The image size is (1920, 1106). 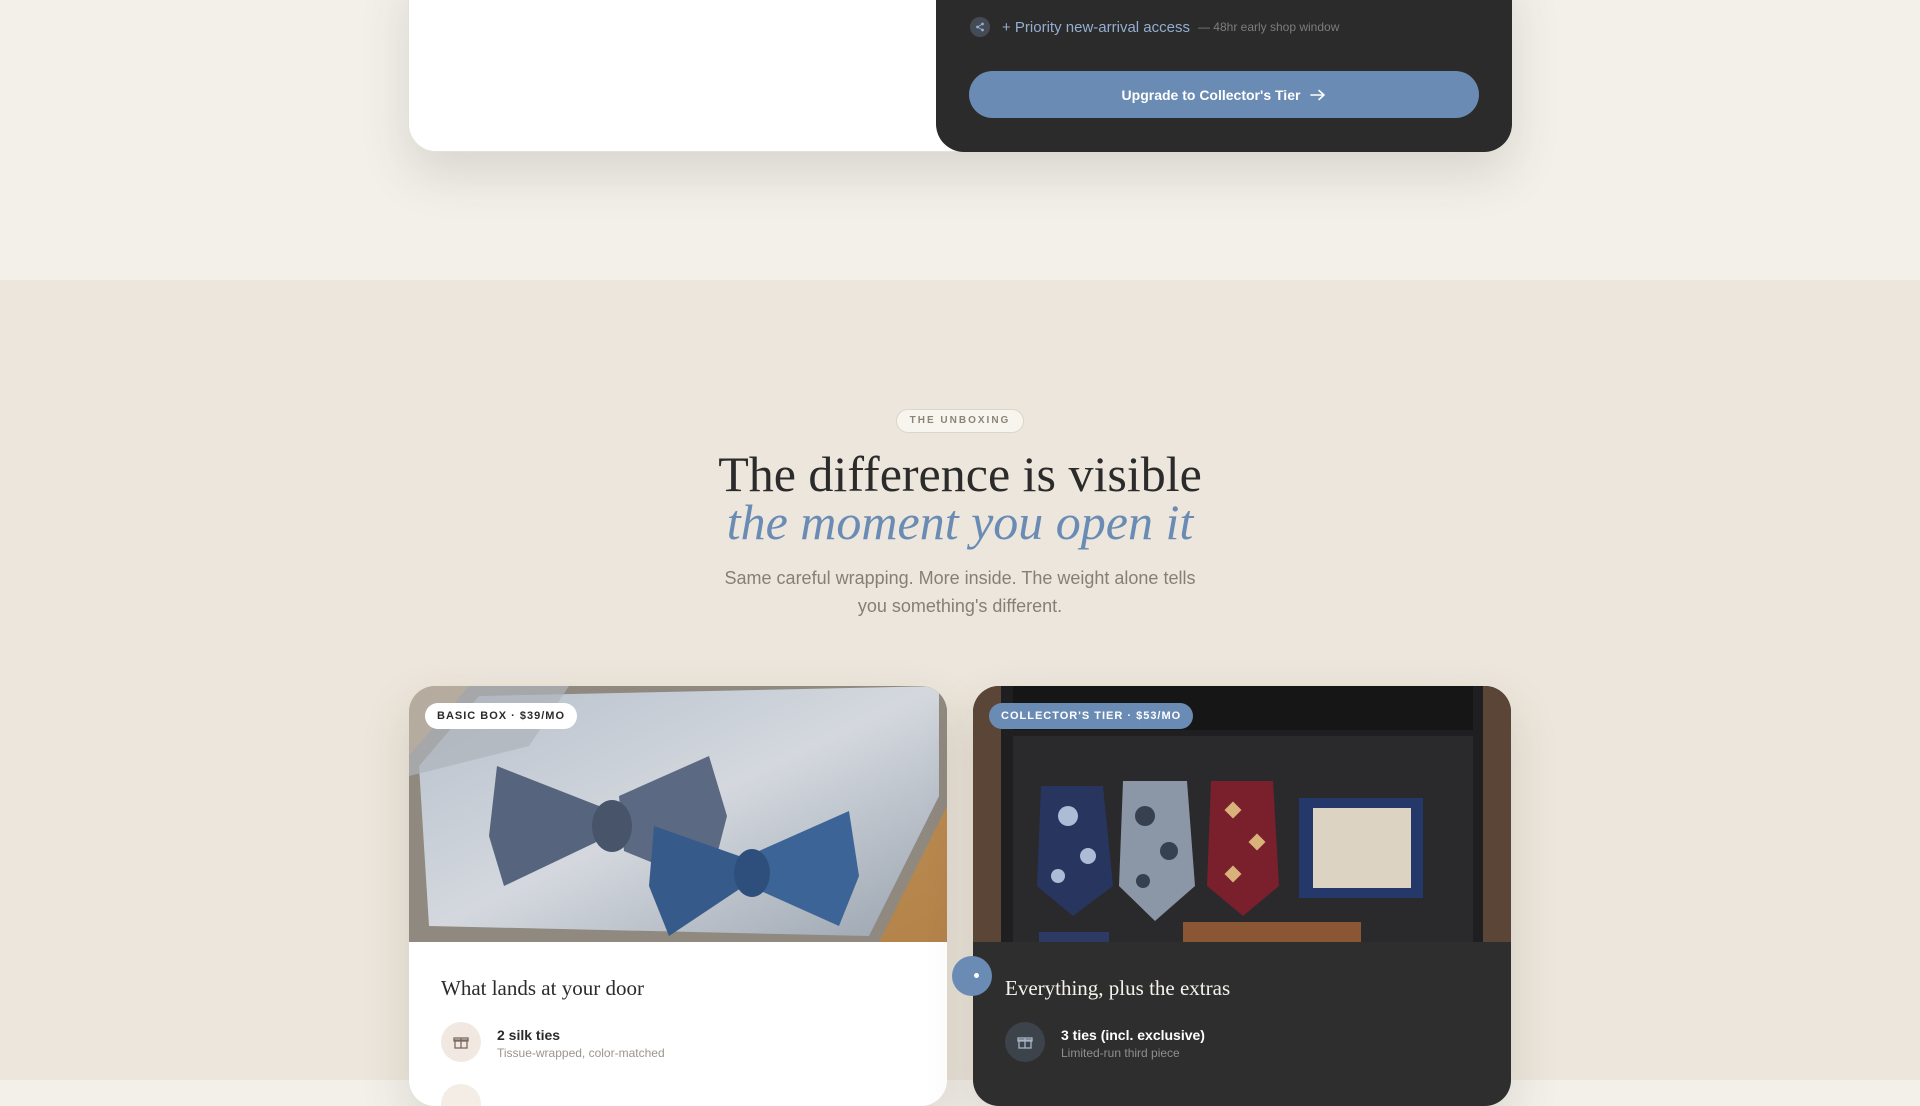 What do you see at coordinates (1318, 95) in the screenshot?
I see `arrow-right-icon` at bounding box center [1318, 95].